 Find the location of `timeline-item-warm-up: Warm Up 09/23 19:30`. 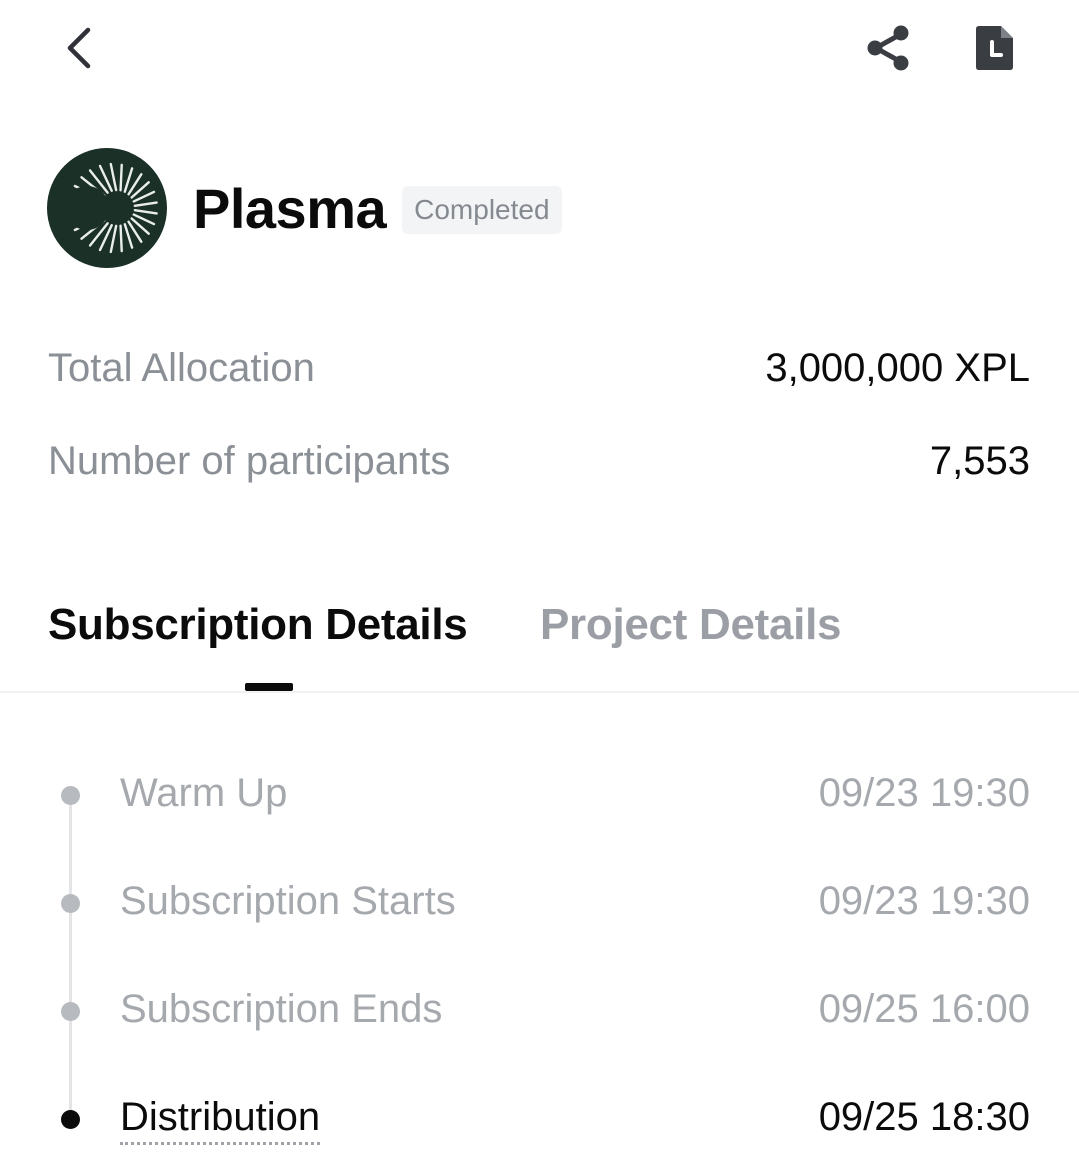

timeline-item-warm-up: Warm Up 09/23 19:30 is located at coordinates (539, 795).